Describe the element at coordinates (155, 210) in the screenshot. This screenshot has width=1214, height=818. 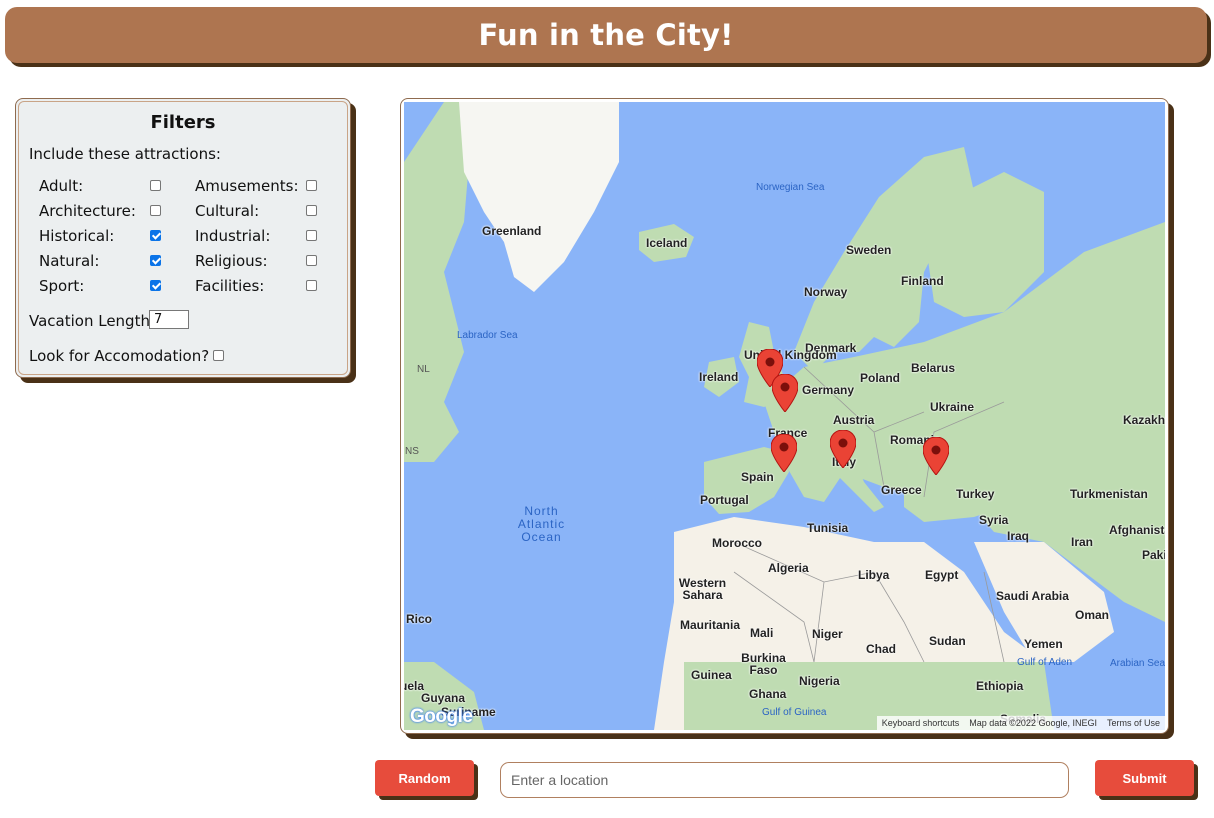
I see `checkbox-architecture` at that location.